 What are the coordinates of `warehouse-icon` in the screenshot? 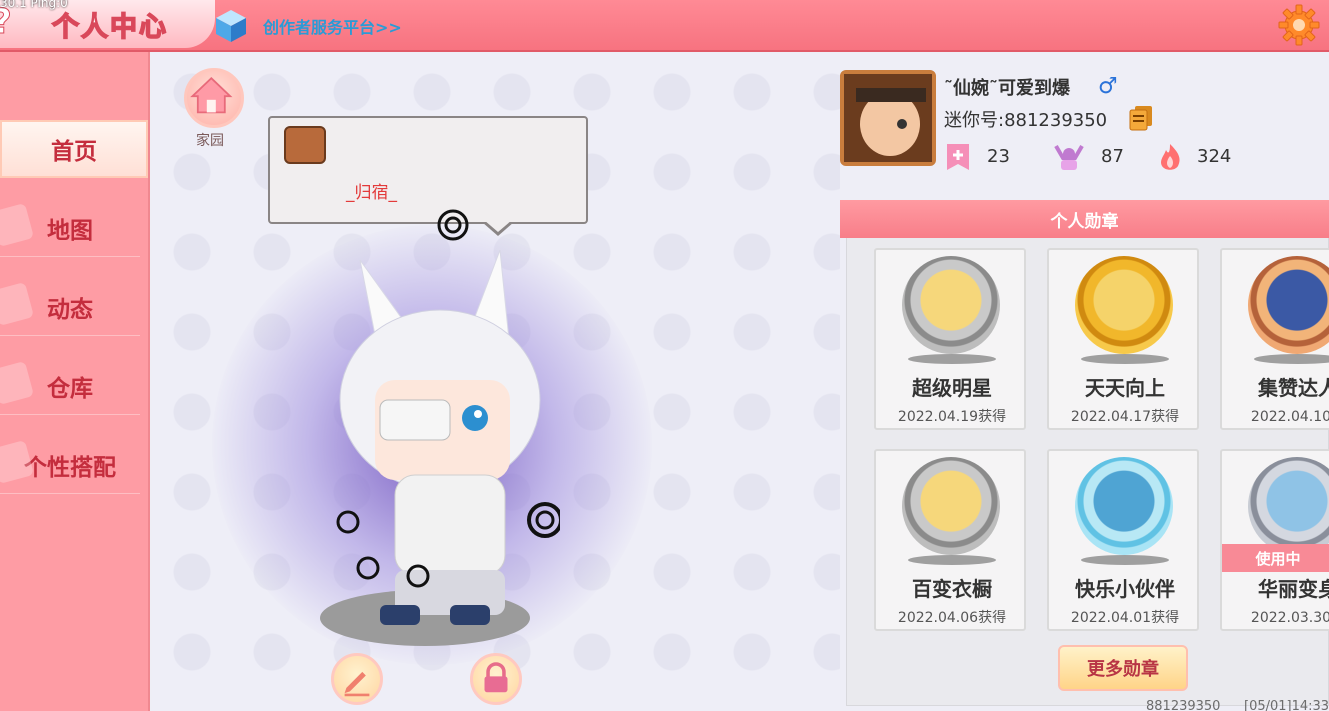 It's located at (17, 383).